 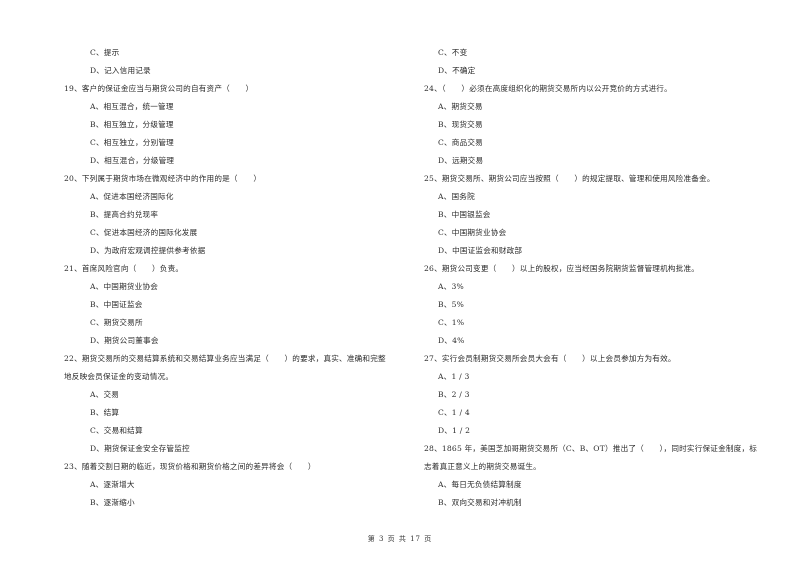 What do you see at coordinates (461, 160) in the screenshot?
I see `answer-option: D、远期交易` at bounding box center [461, 160].